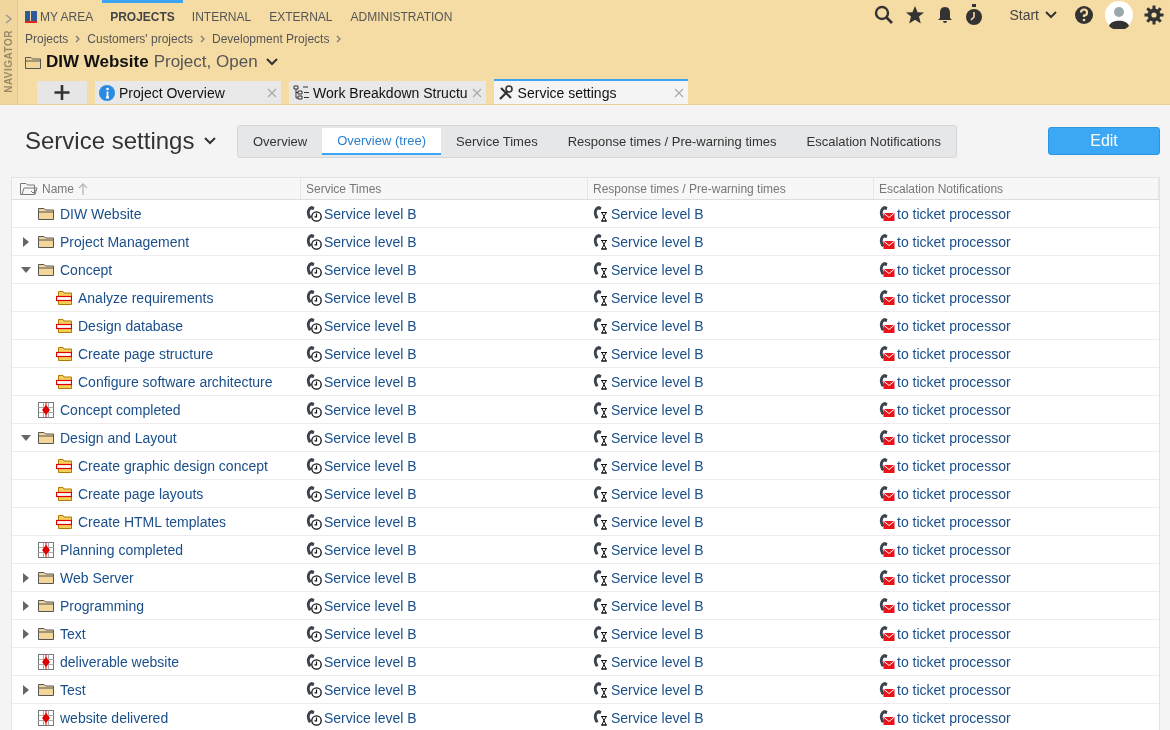  Describe the element at coordinates (1154, 15) in the screenshot. I see `settings-icon` at that location.